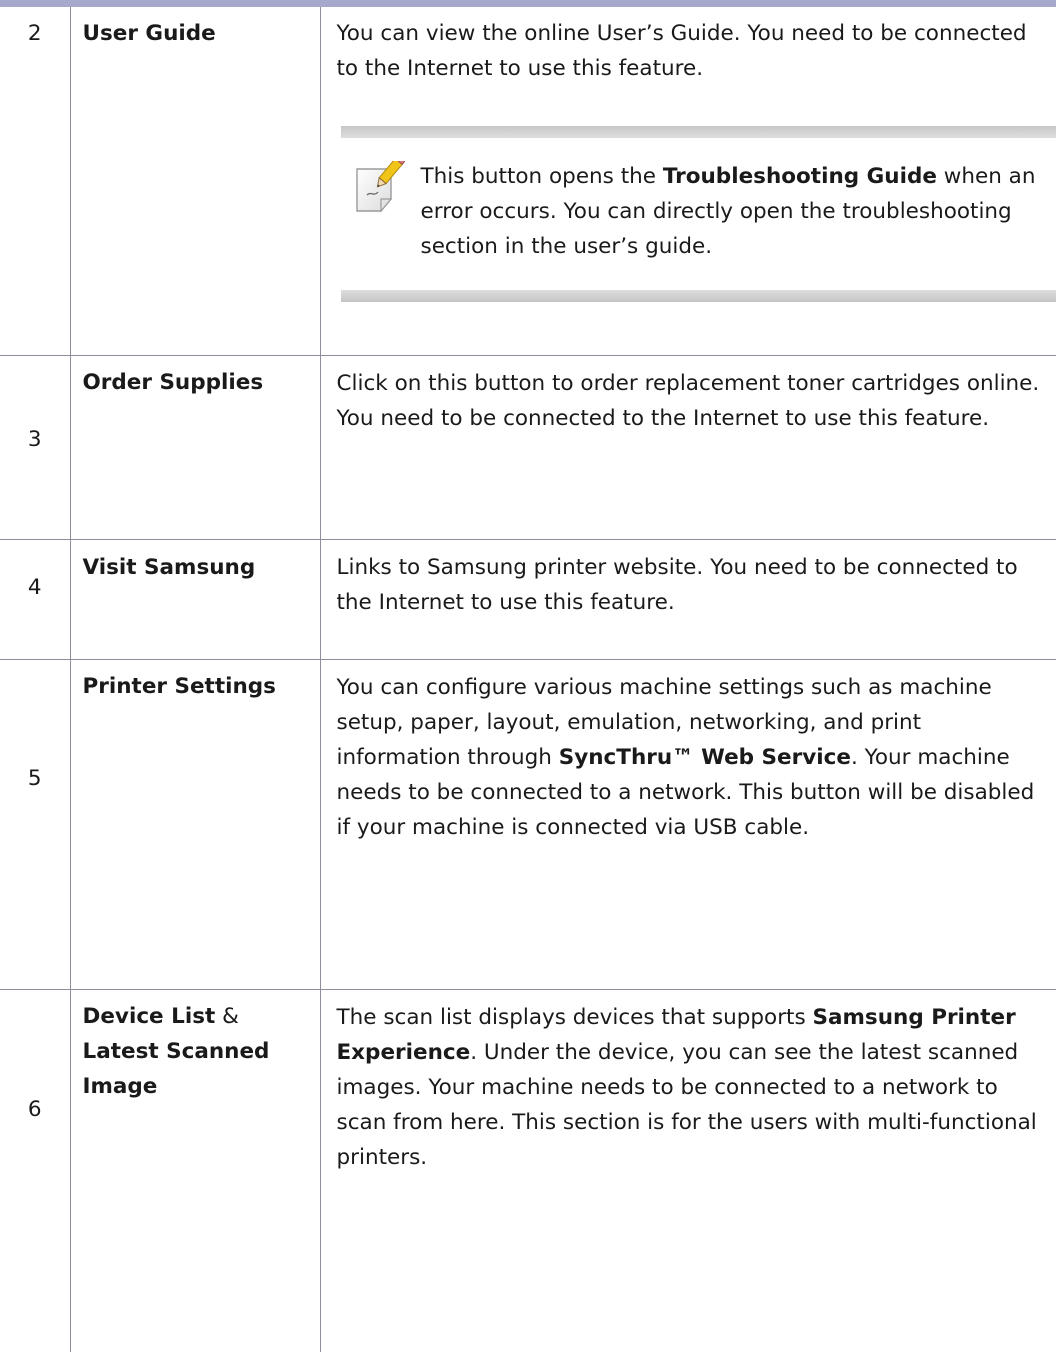  Describe the element at coordinates (35, 448) in the screenshot. I see `row-number: 3` at that location.